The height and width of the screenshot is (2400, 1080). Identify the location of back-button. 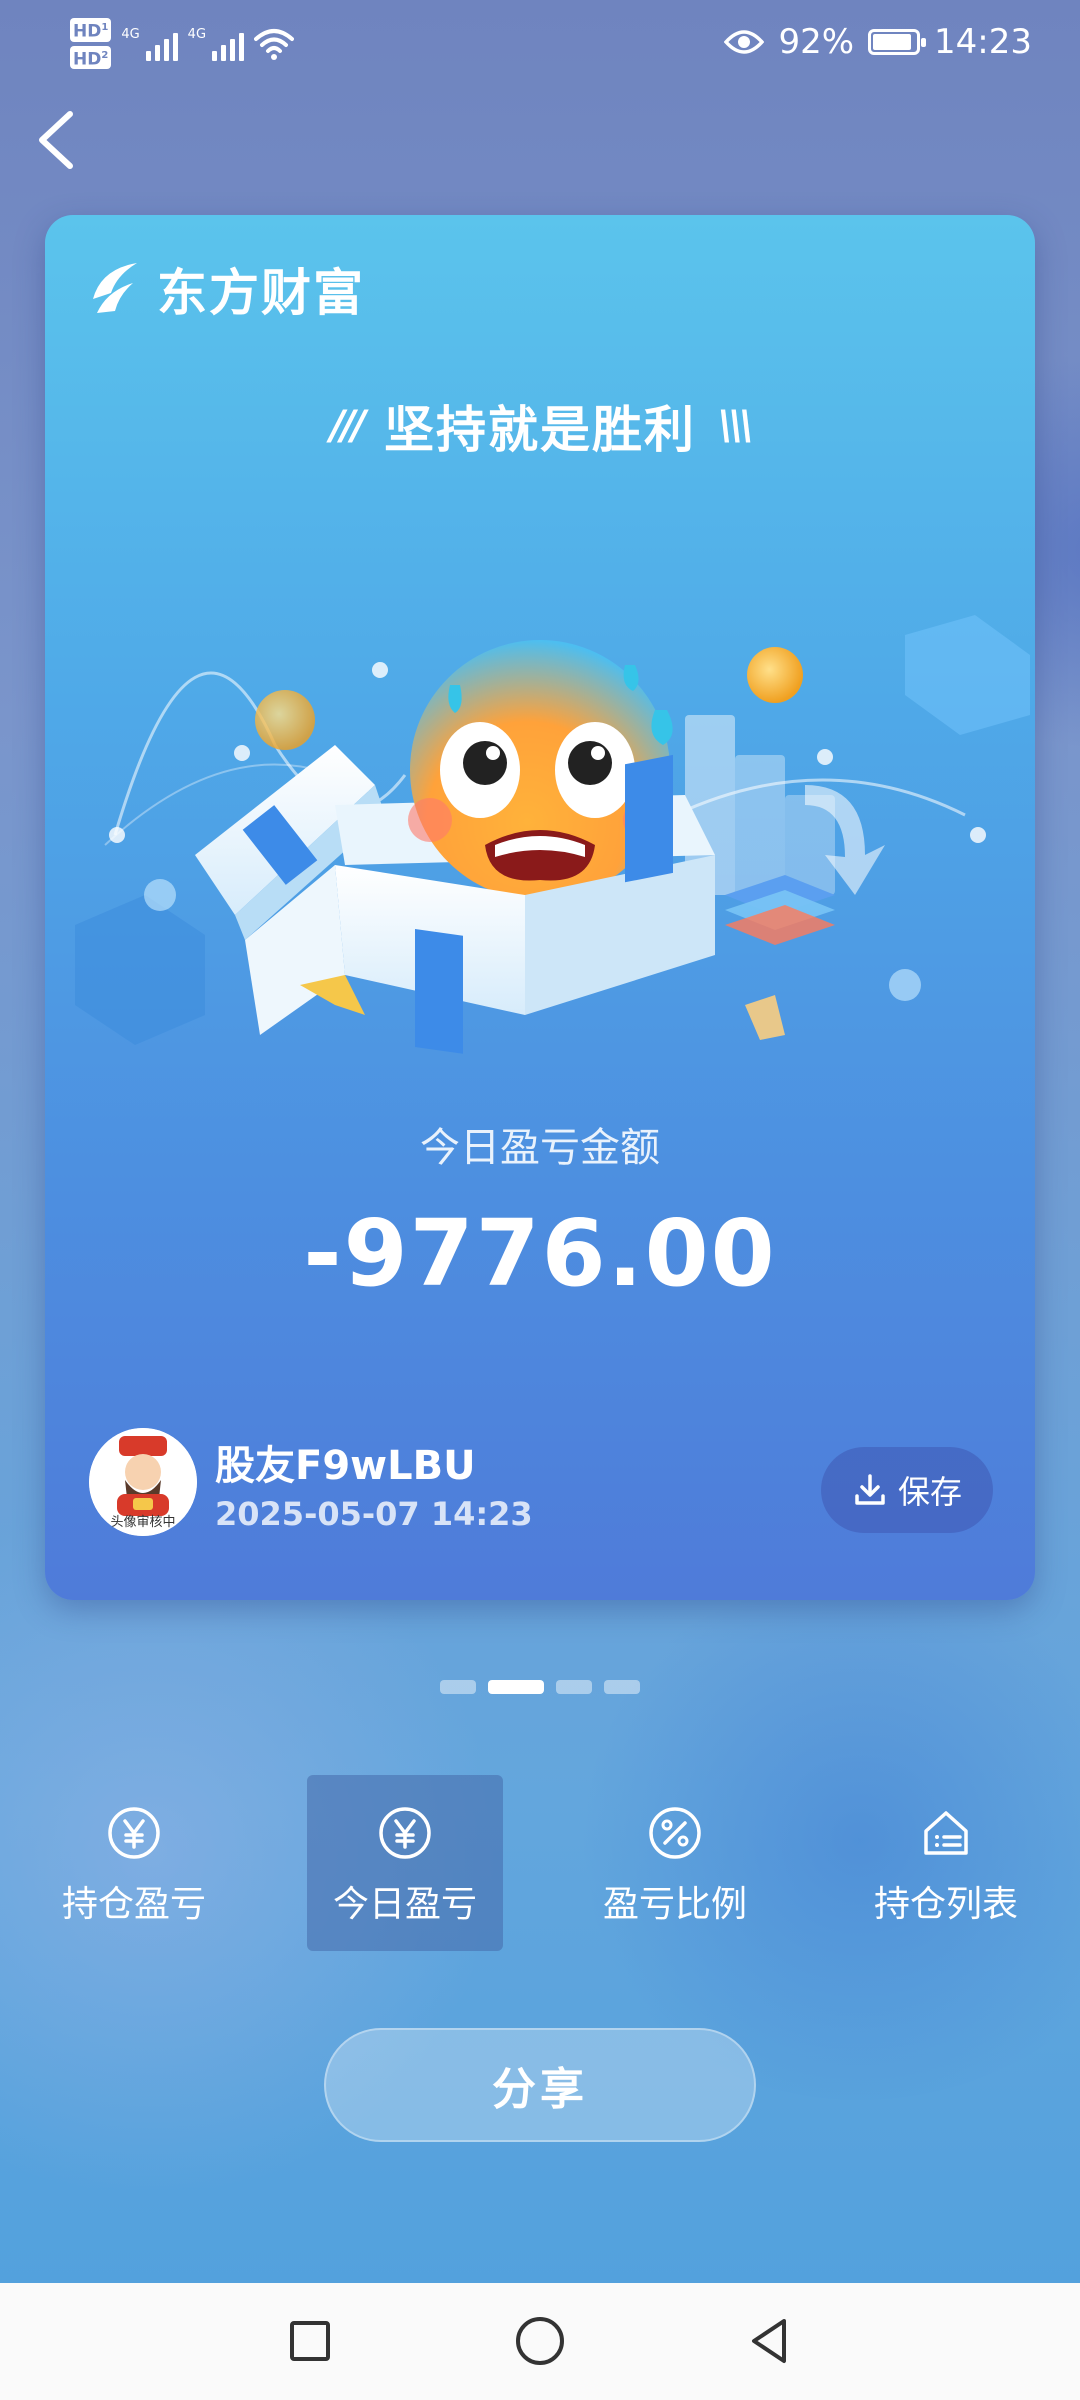
(58, 138).